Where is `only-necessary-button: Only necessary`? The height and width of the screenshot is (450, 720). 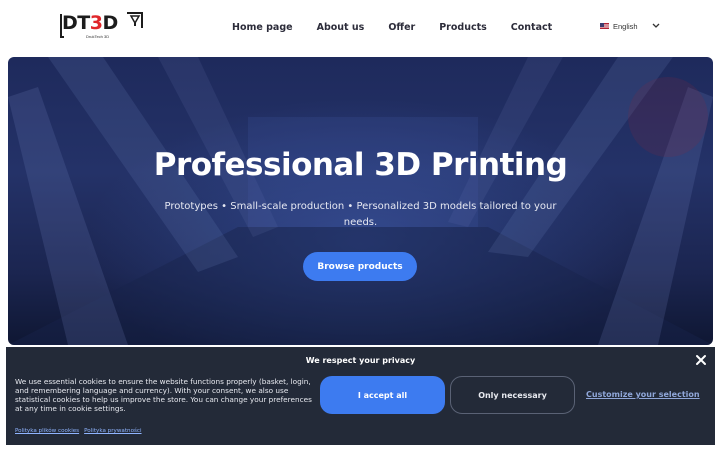
only-necessary-button: Only necessary is located at coordinates (512, 395).